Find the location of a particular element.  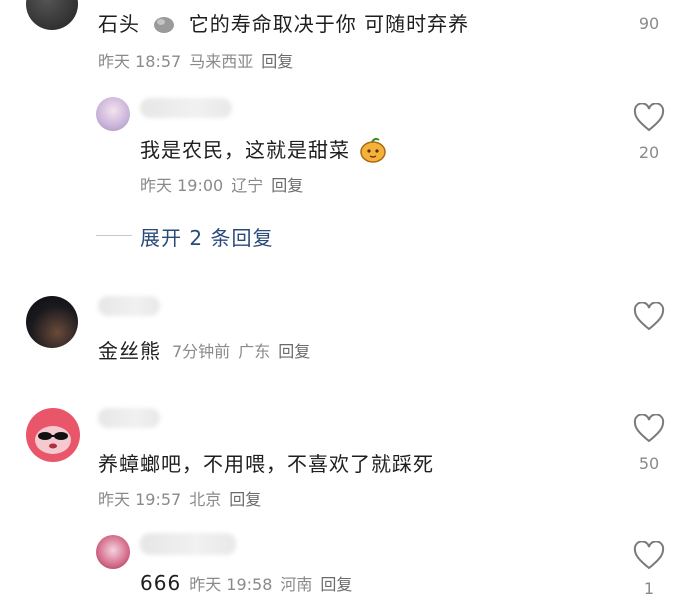

like-count: 50 is located at coordinates (649, 463).